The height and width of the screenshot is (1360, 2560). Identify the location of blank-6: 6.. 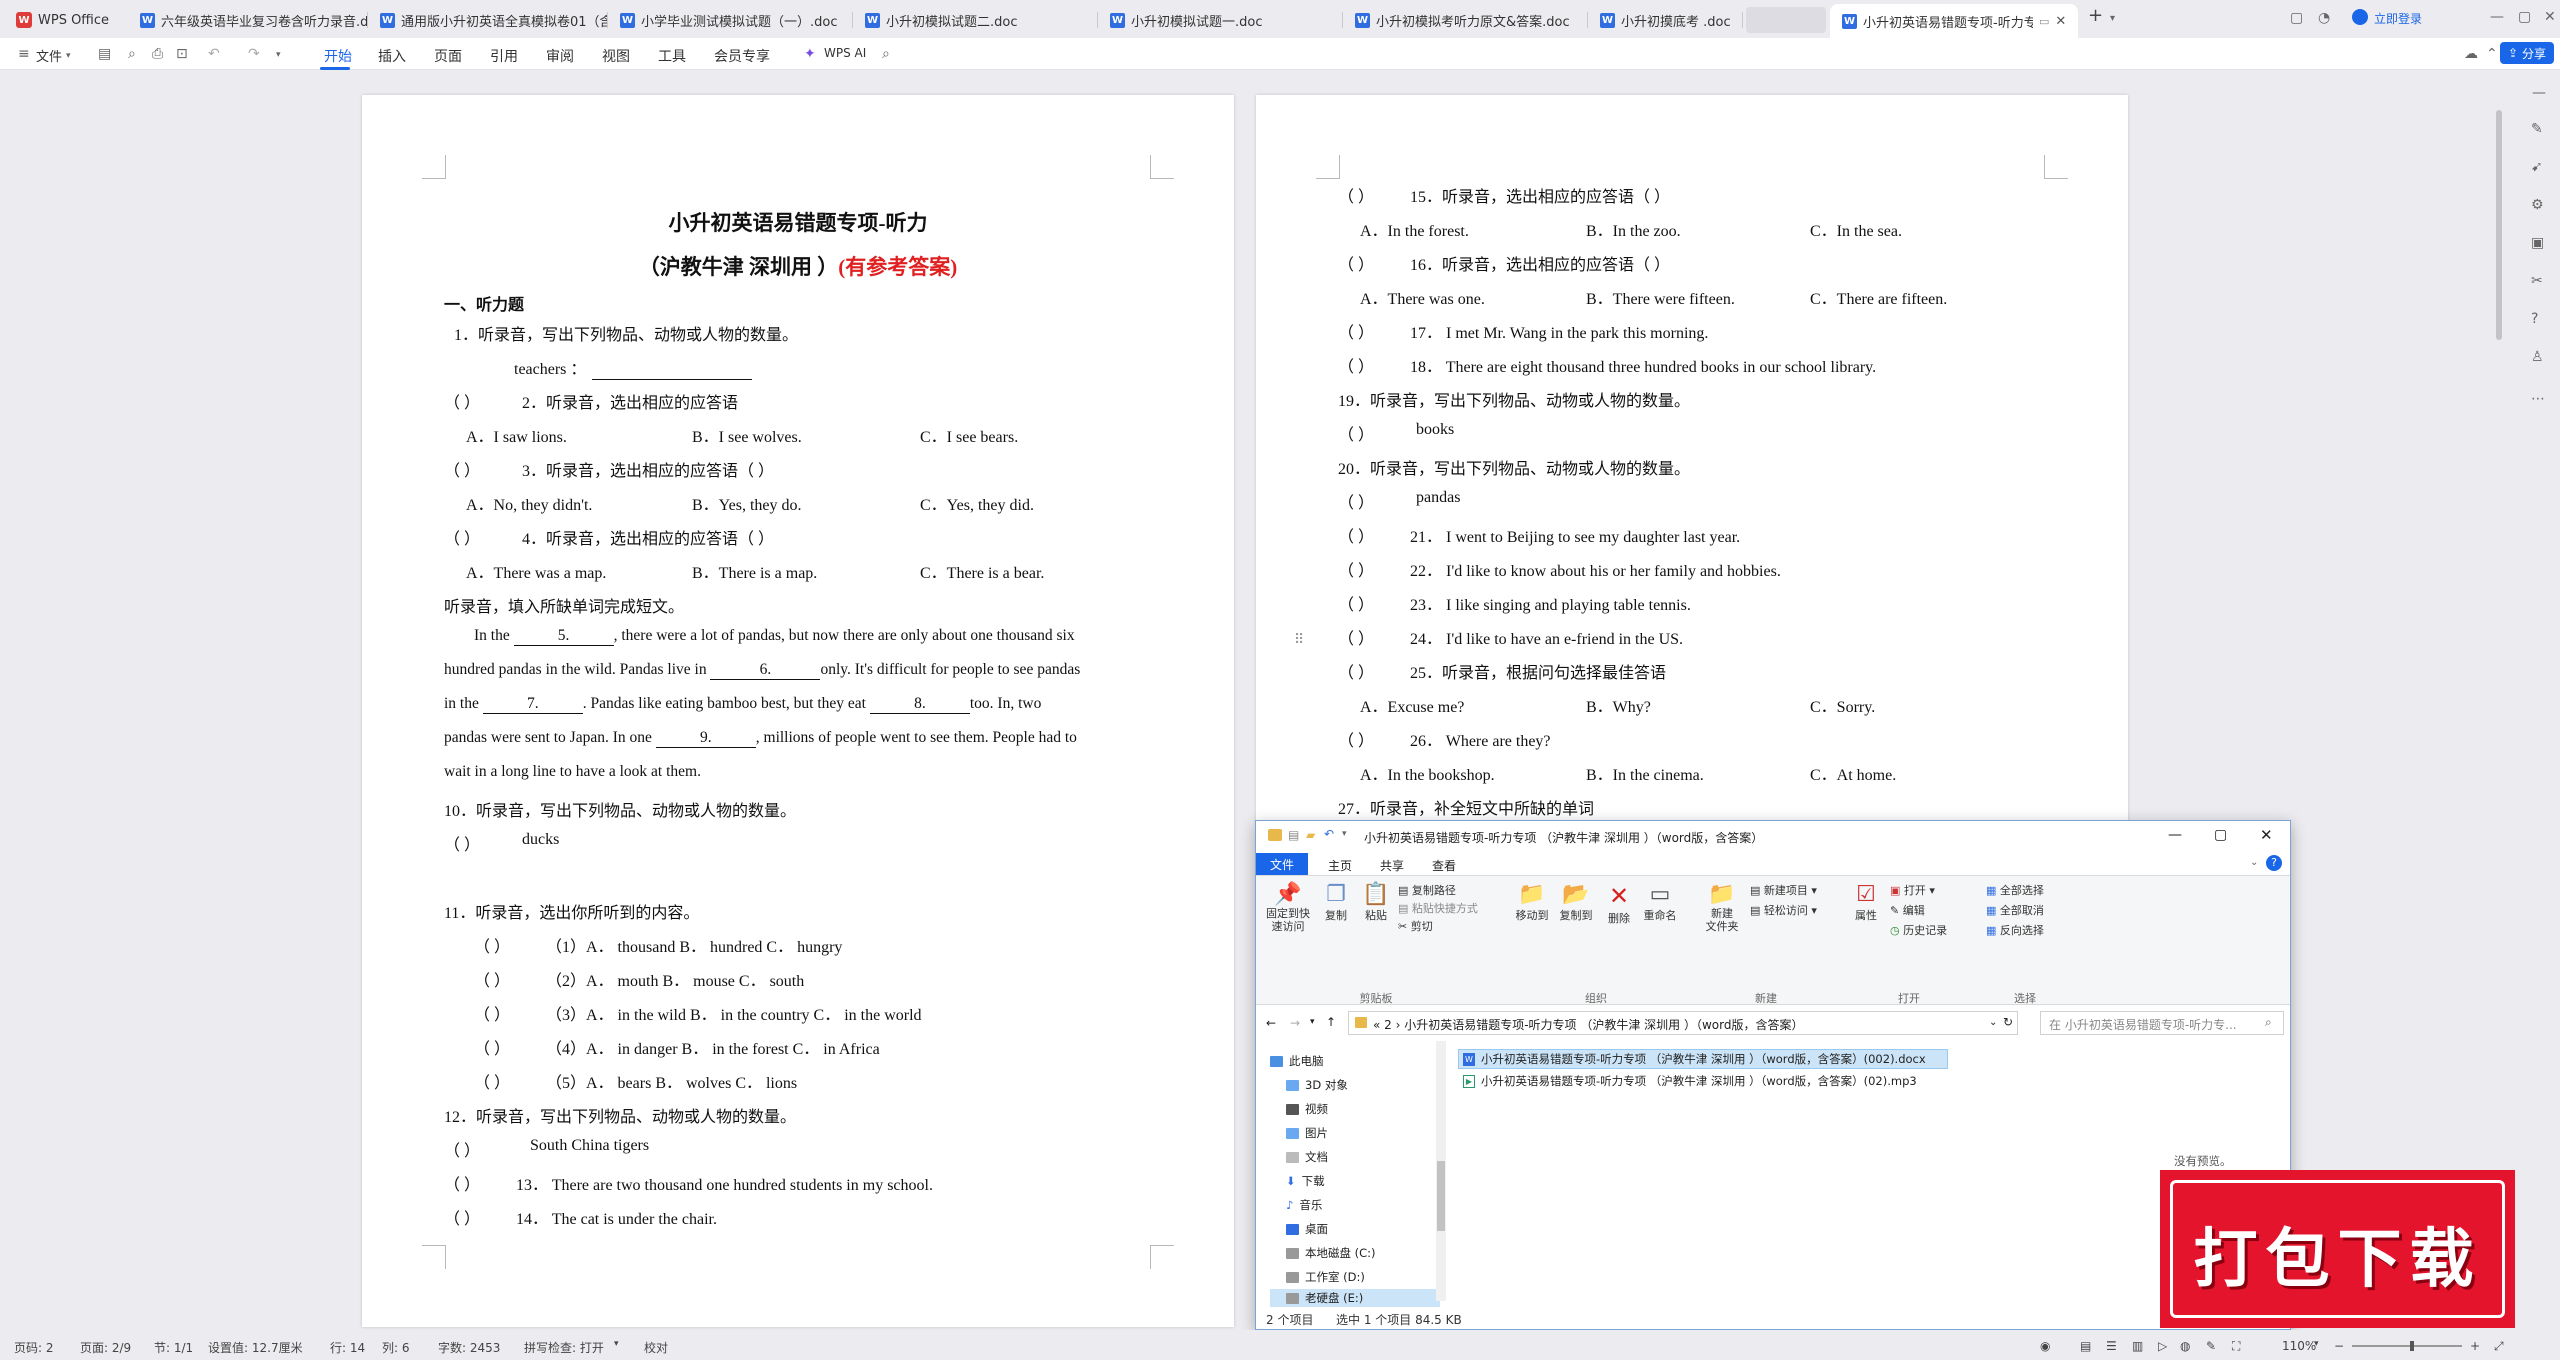
(765, 670).